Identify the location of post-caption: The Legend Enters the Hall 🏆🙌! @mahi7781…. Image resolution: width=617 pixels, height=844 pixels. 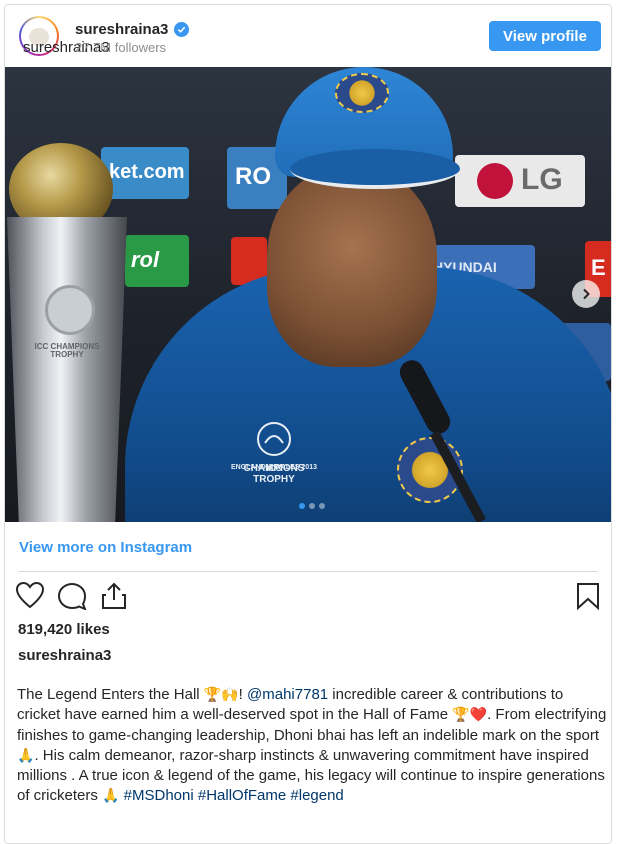
(312, 746).